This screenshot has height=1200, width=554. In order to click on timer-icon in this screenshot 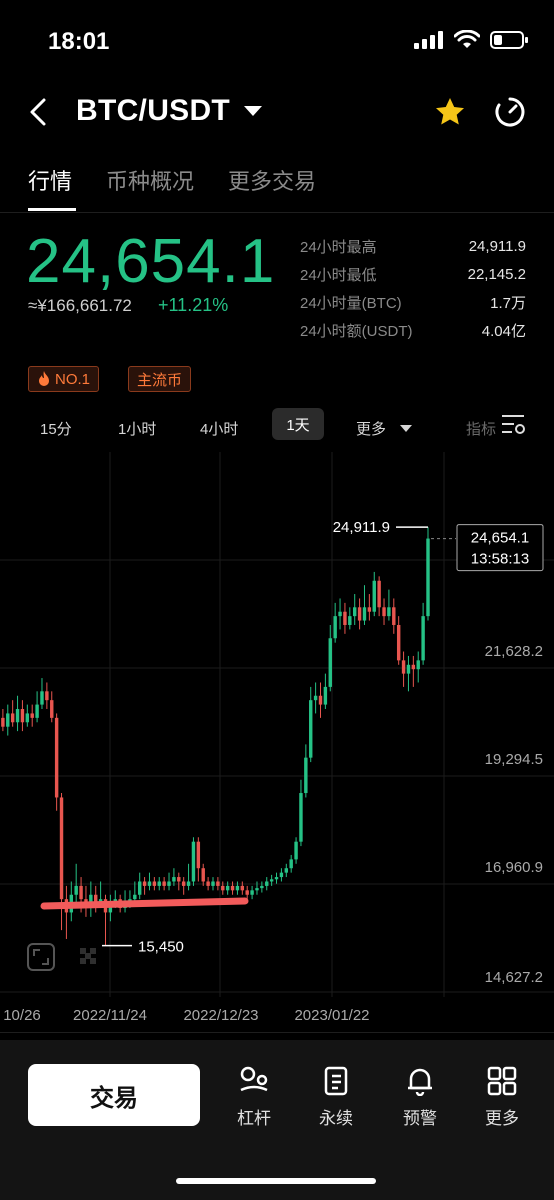, I will do `click(510, 112)`.